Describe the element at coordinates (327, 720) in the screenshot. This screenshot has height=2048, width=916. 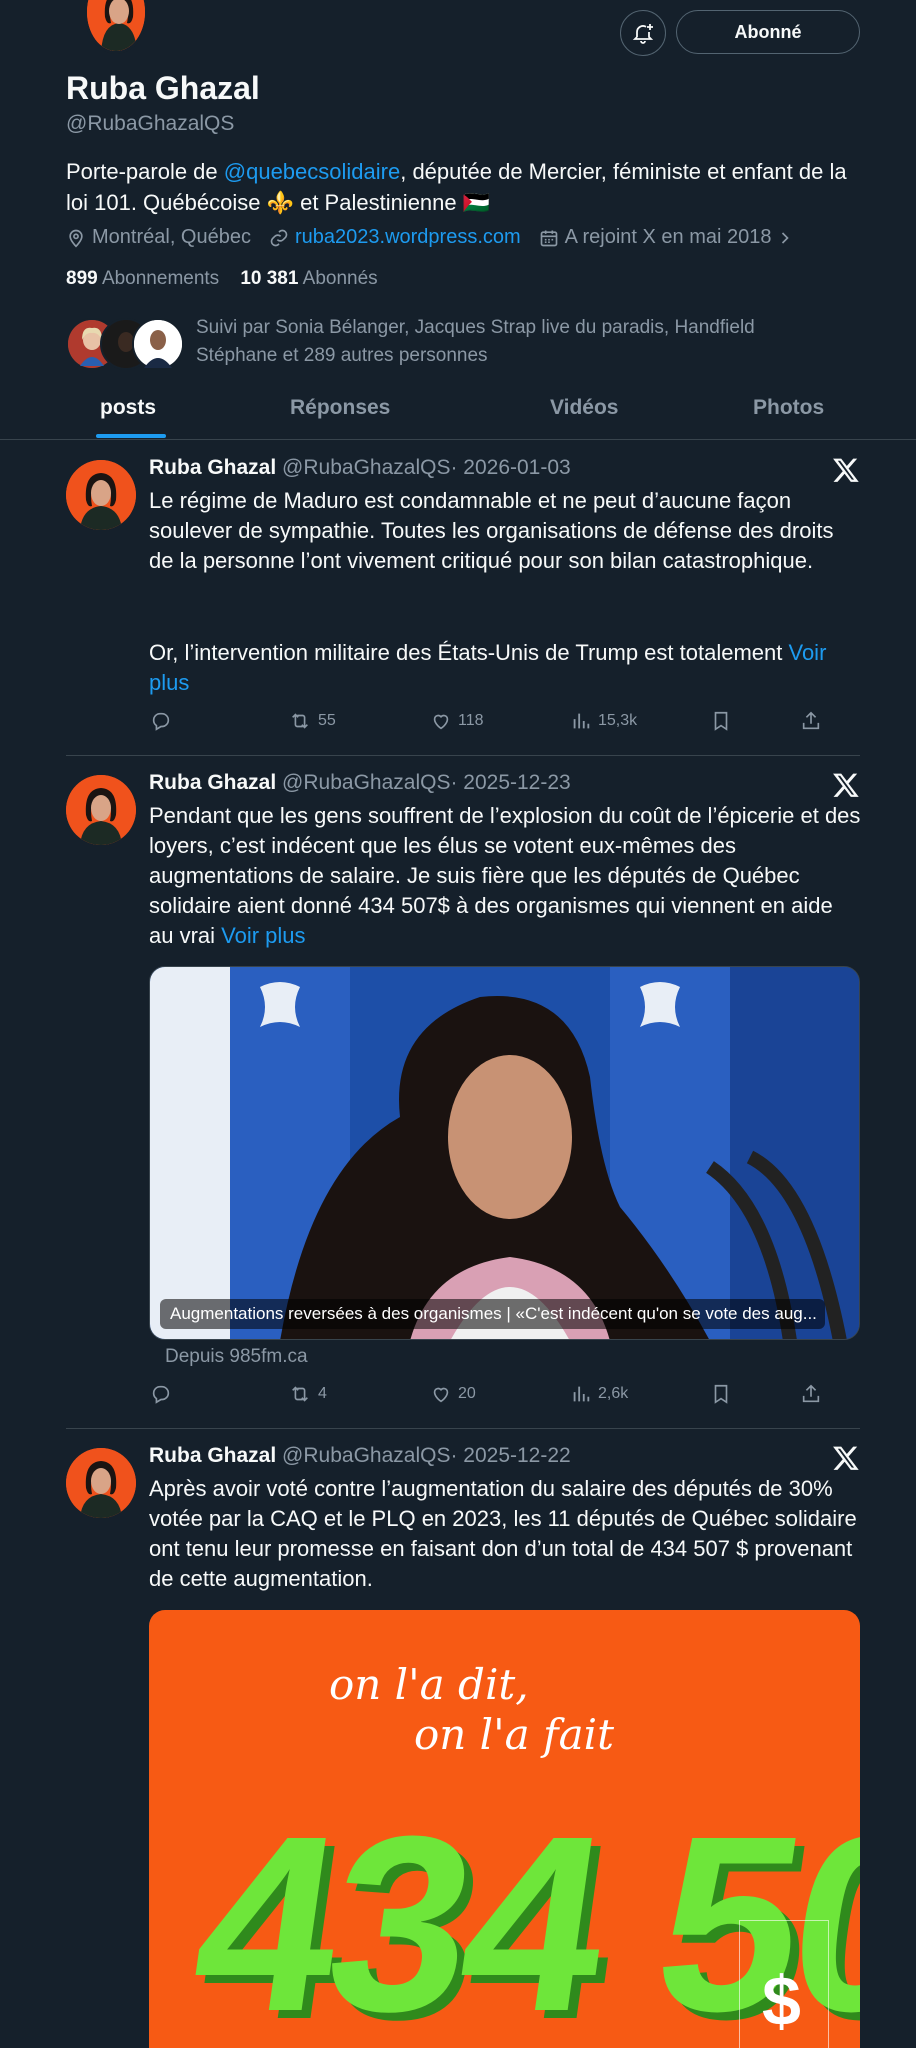
I see `retweet-count: 55` at that location.